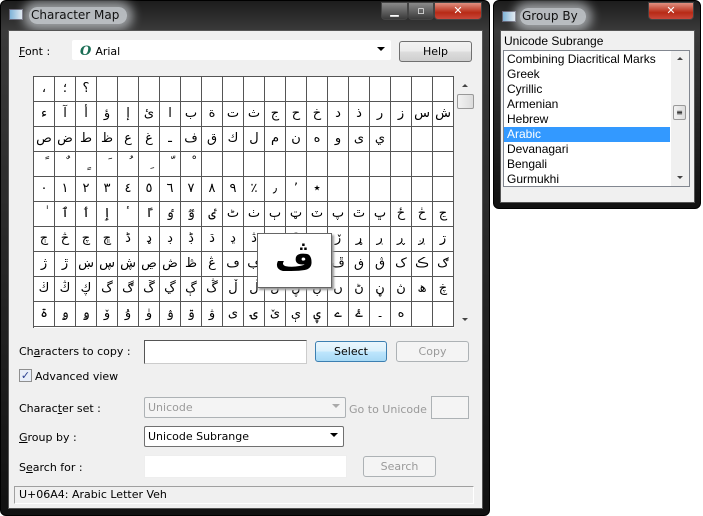 The width and height of the screenshot is (703, 516). What do you see at coordinates (275, 214) in the screenshot?
I see `character-cell: ٻ` at bounding box center [275, 214].